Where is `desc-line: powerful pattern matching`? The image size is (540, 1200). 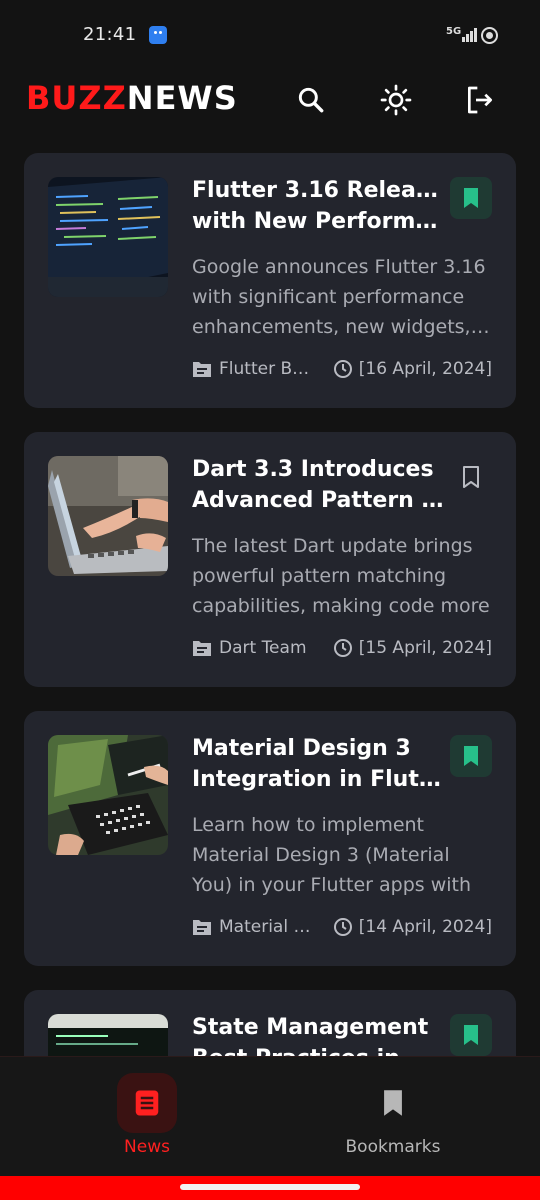 desc-line: powerful pattern matching is located at coordinates (319, 576).